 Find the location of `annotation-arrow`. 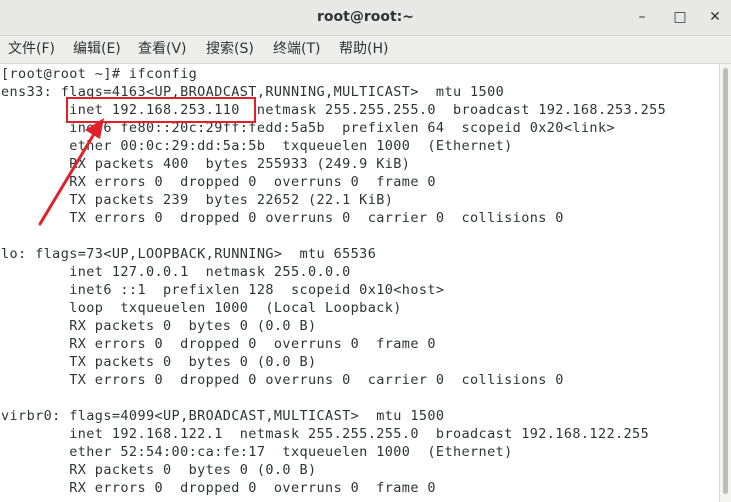

annotation-arrow is located at coordinates (71, 172).